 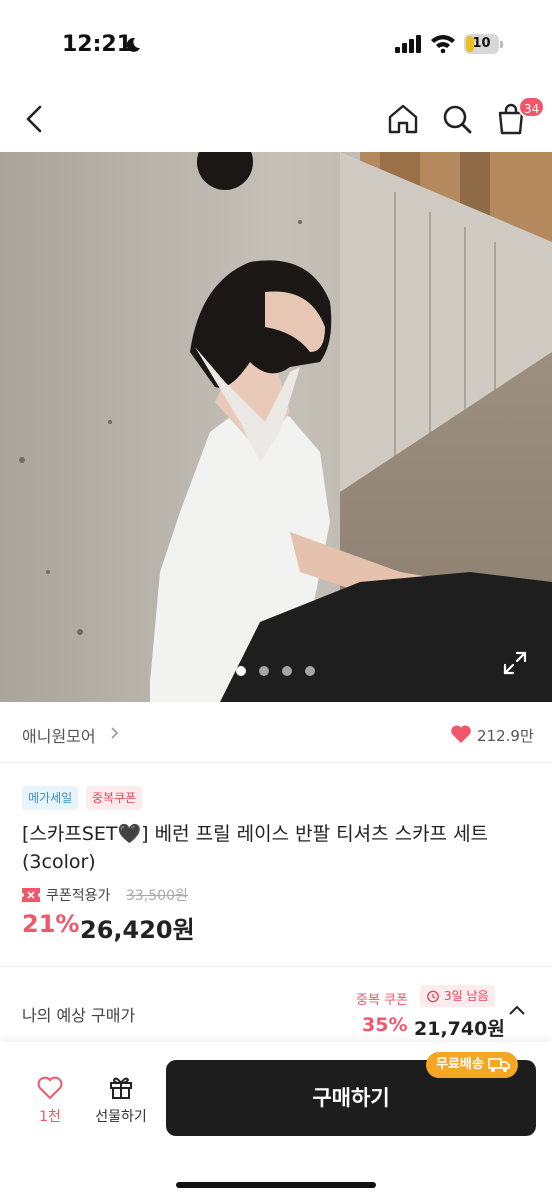 I want to click on home-icon, so click(x=403, y=119).